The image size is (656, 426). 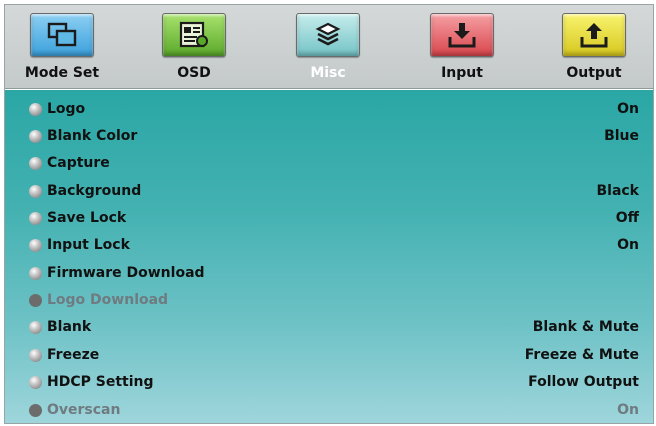 I want to click on menu-item-save-lock: Save Lock Off, so click(x=329, y=218).